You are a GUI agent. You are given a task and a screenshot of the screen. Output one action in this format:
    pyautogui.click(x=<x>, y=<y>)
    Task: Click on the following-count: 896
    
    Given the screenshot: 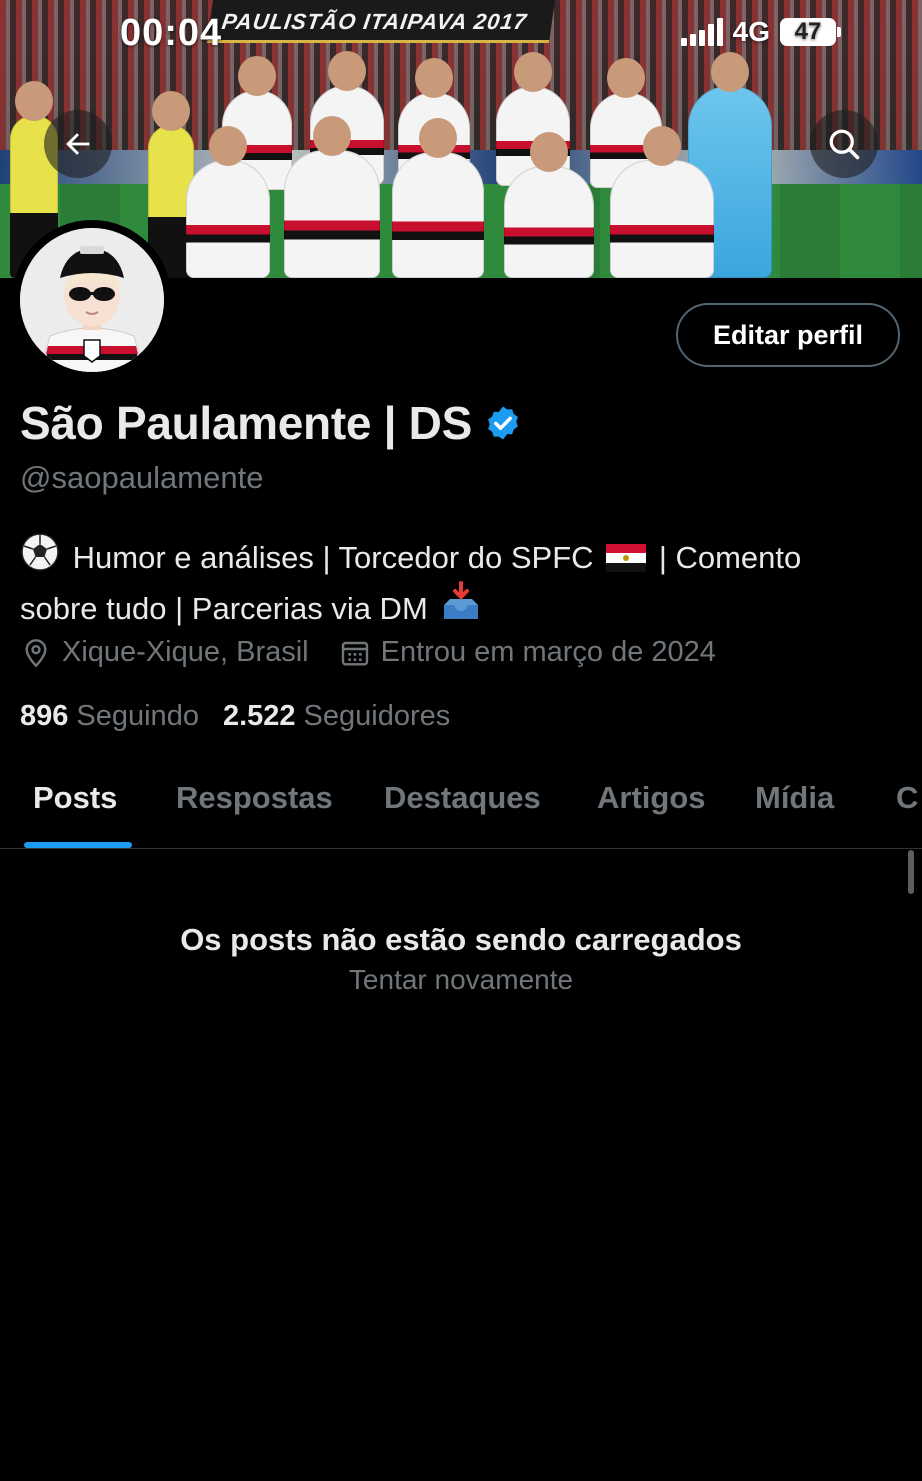 What is the action you would take?
    pyautogui.click(x=44, y=716)
    